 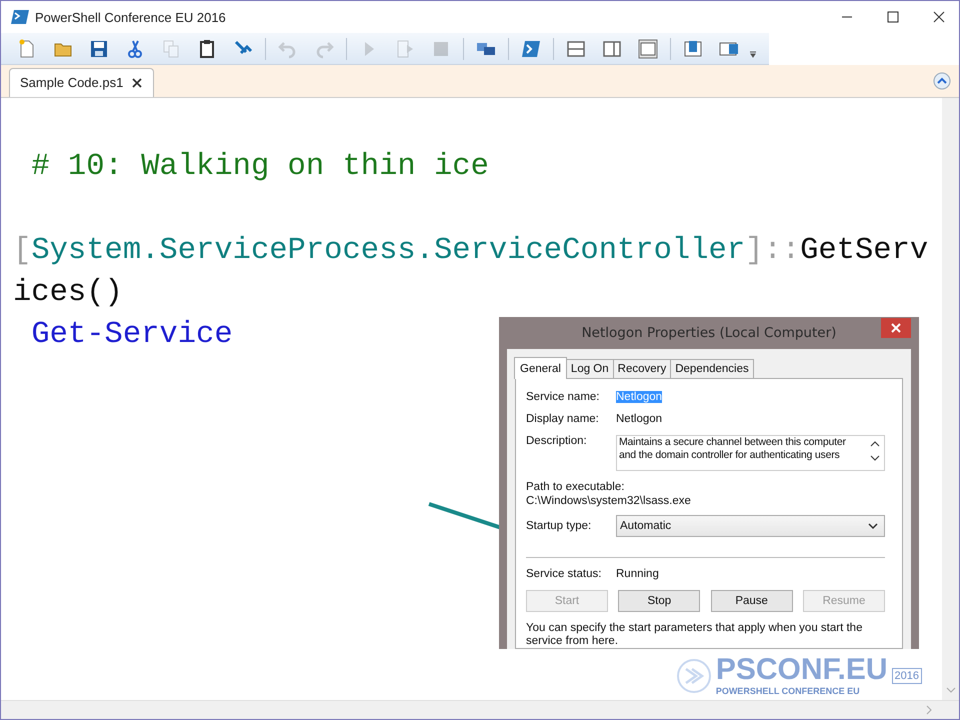 I want to click on powershell-icon, so click(x=20, y=17).